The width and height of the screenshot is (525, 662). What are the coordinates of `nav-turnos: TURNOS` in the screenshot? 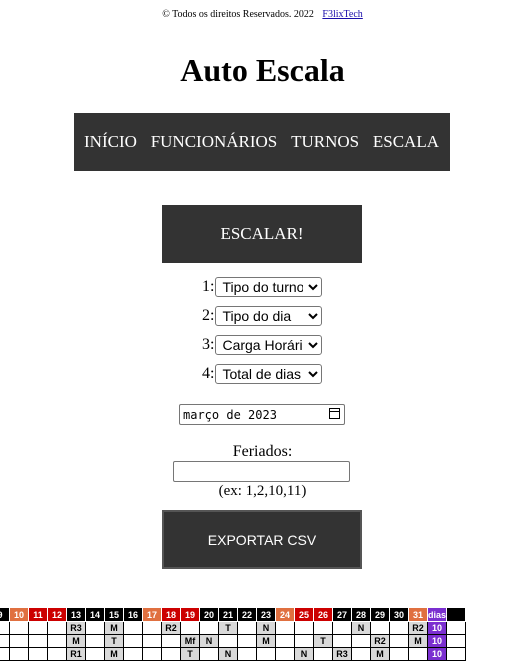 It's located at (325, 142).